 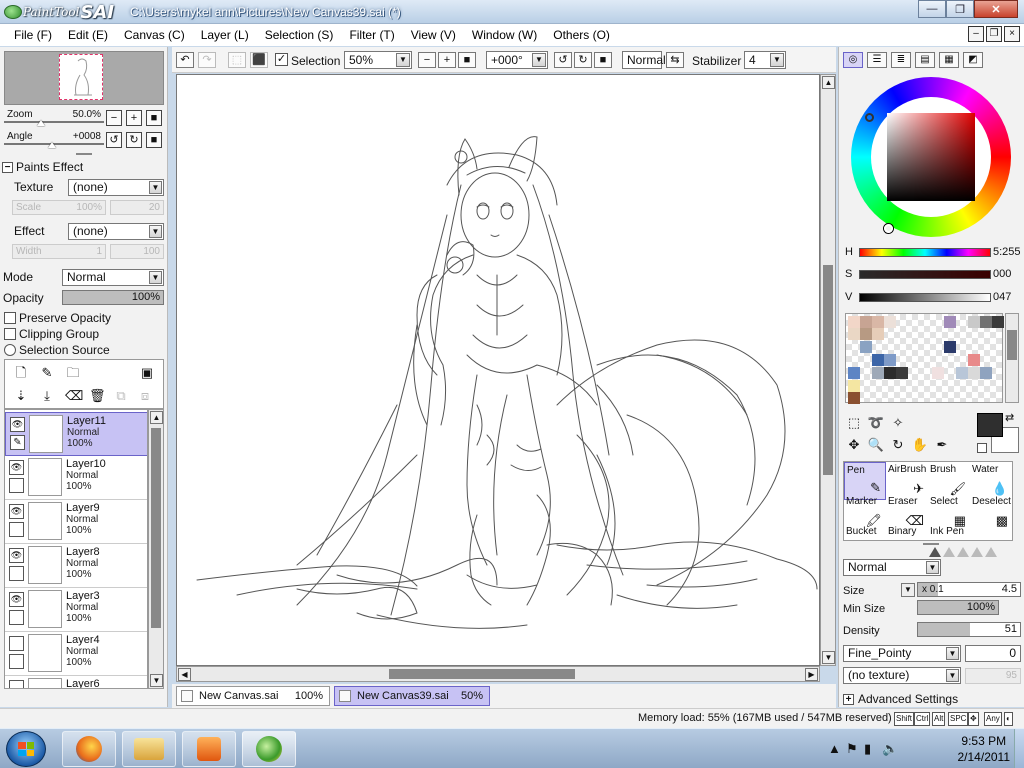 What do you see at coordinates (41, 123) in the screenshot?
I see `zoom-knob` at bounding box center [41, 123].